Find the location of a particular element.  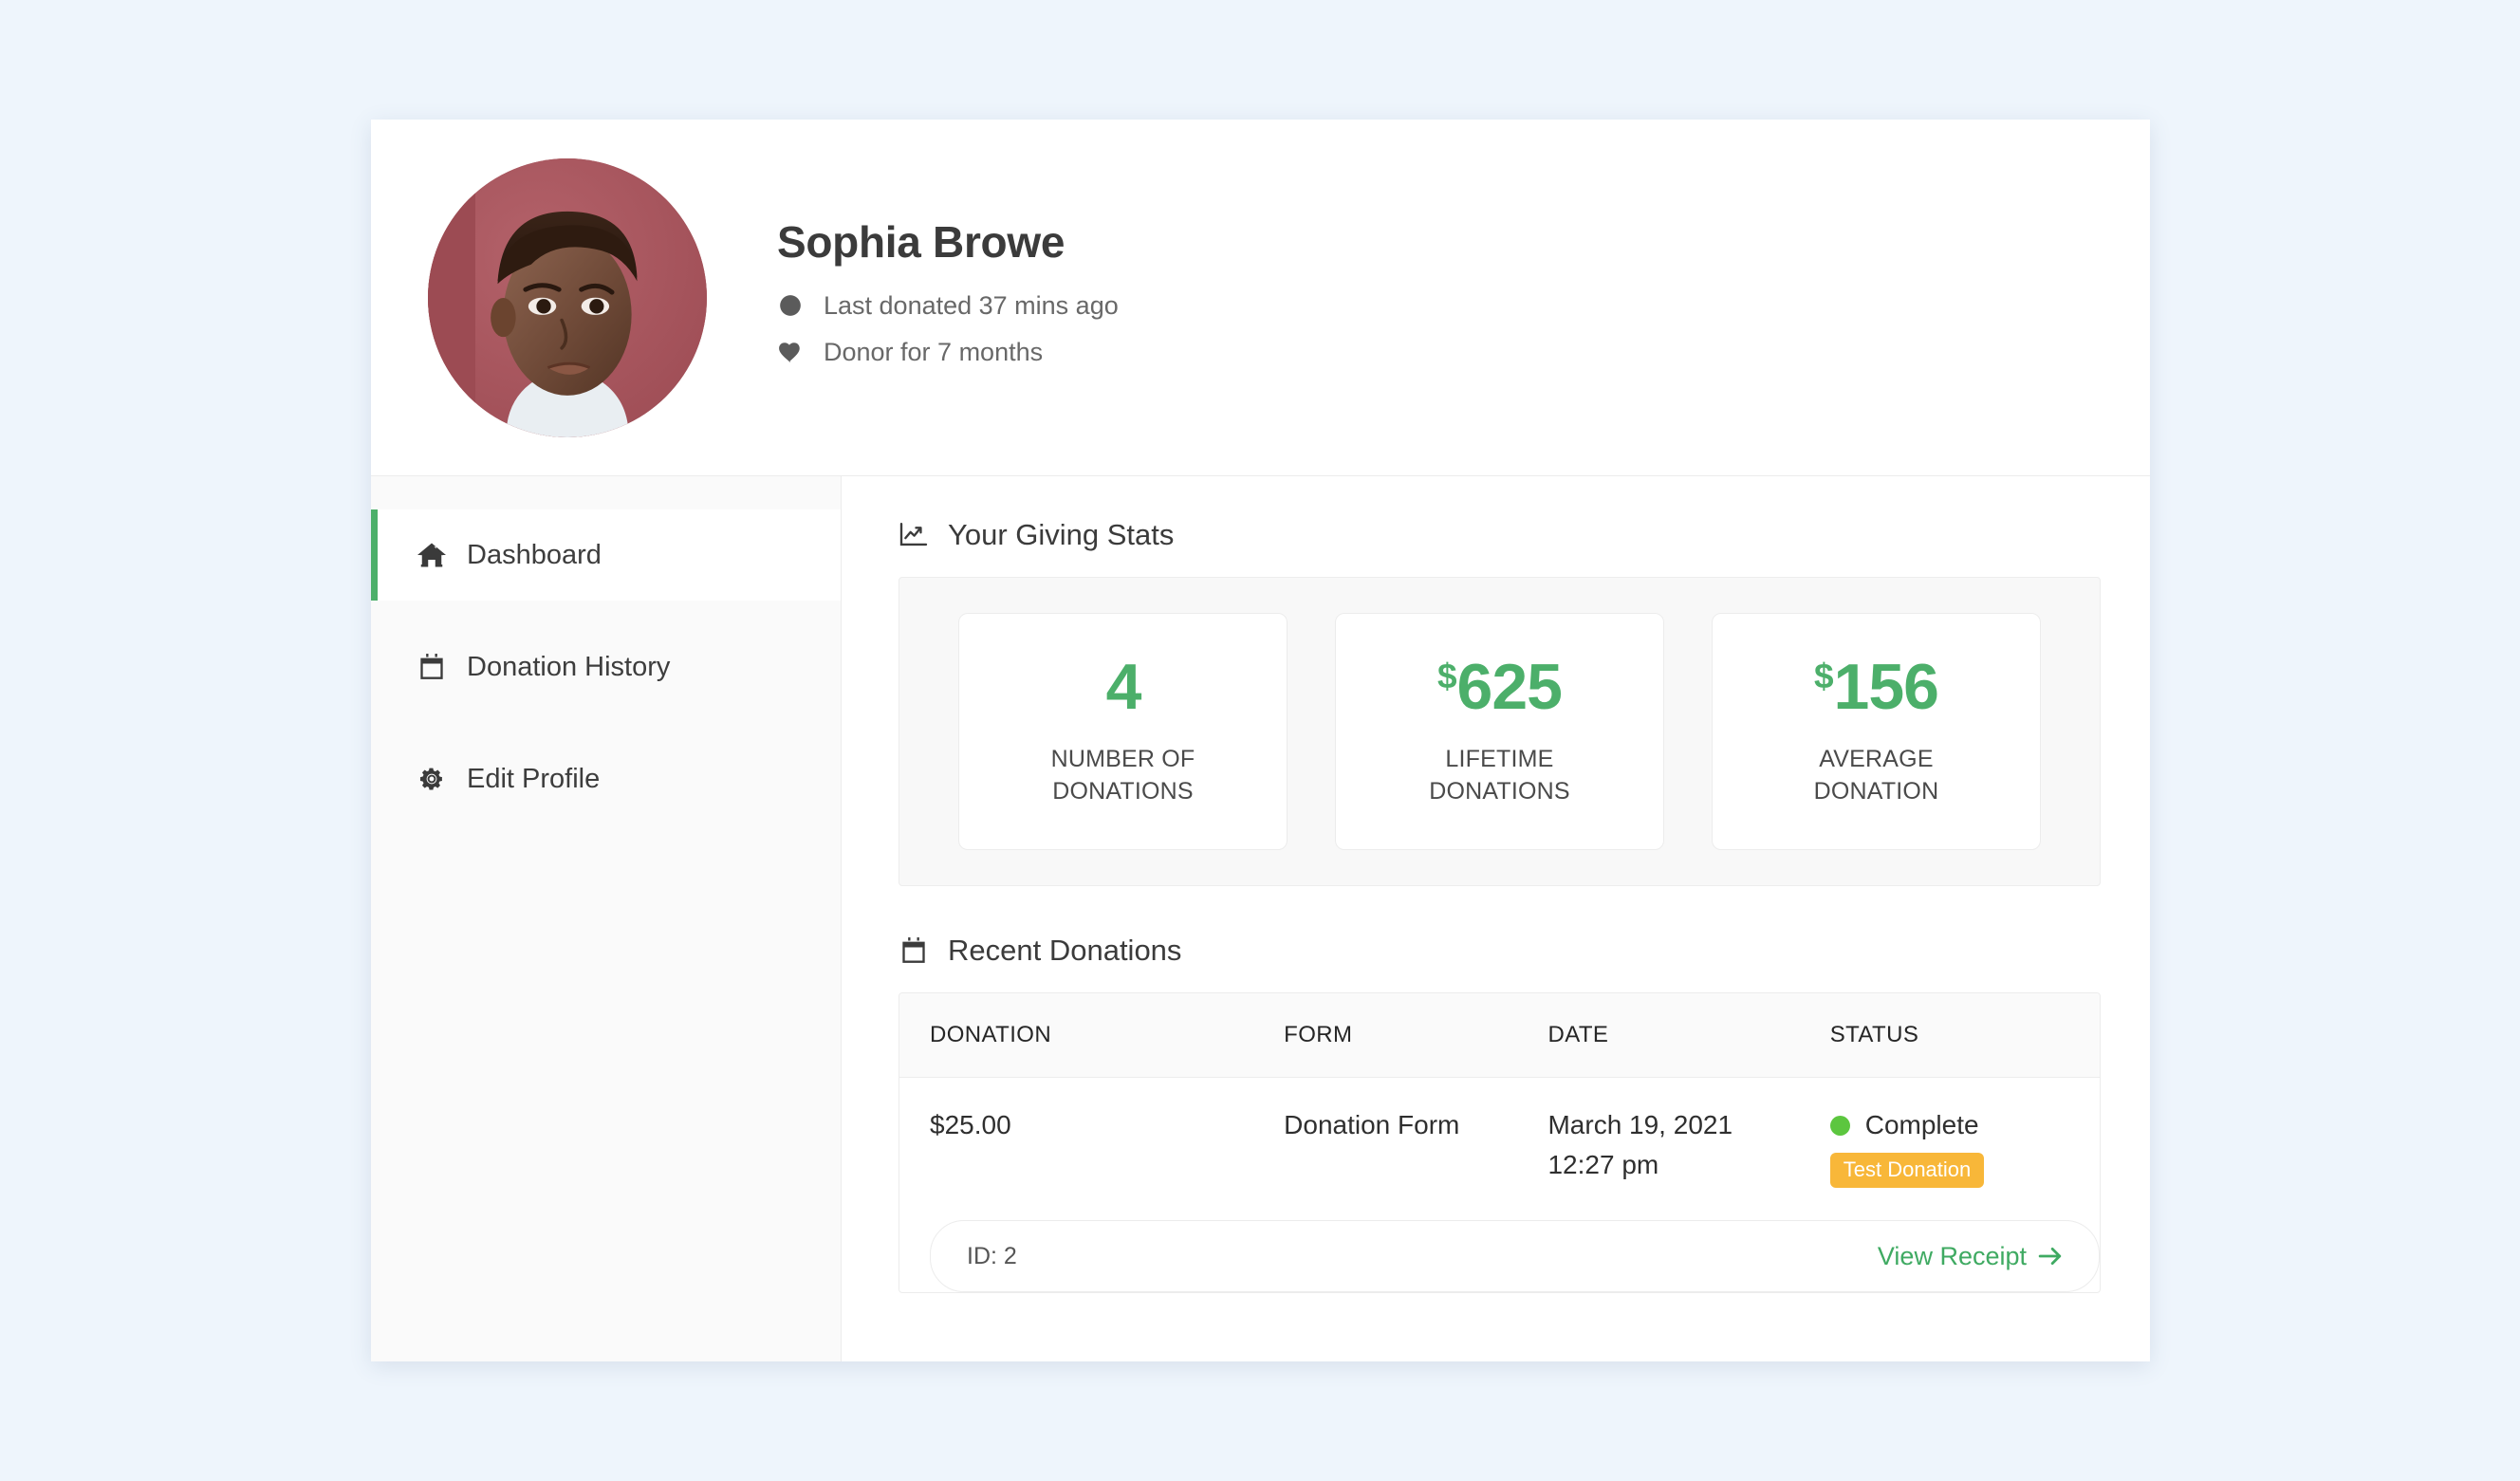

avatar is located at coordinates (567, 297).